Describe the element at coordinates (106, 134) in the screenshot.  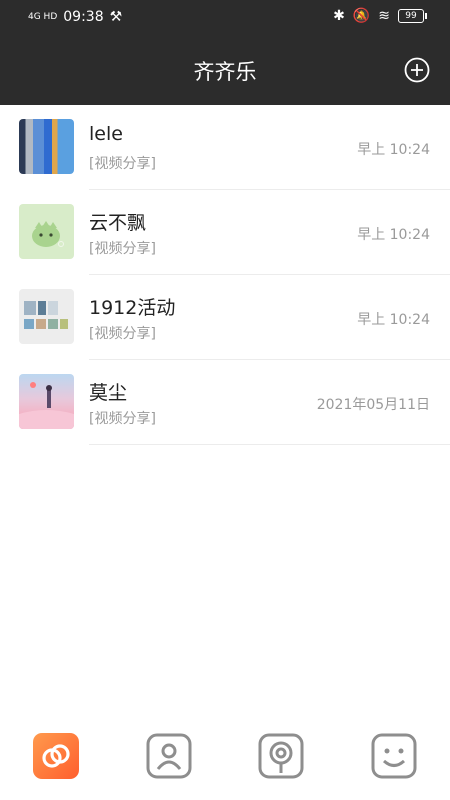
I see `chat-name: lele` at that location.